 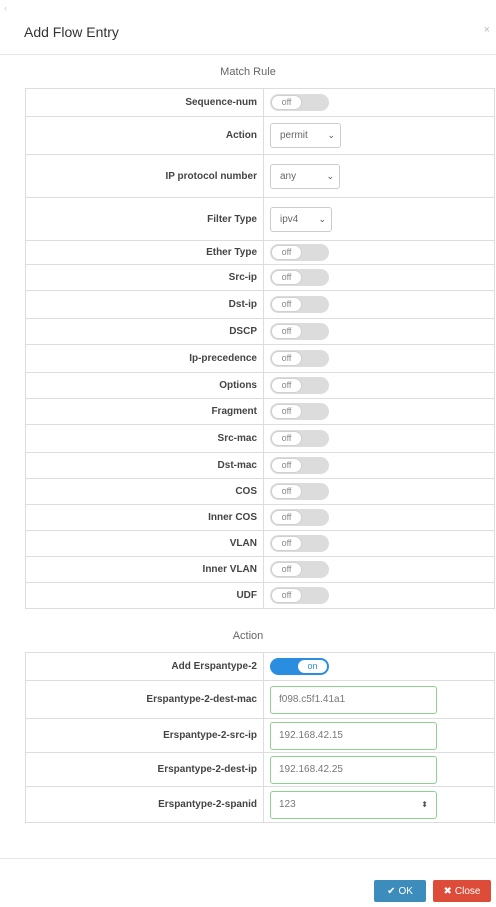 What do you see at coordinates (144, 411) in the screenshot?
I see `field-label-fragment: Fragment` at bounding box center [144, 411].